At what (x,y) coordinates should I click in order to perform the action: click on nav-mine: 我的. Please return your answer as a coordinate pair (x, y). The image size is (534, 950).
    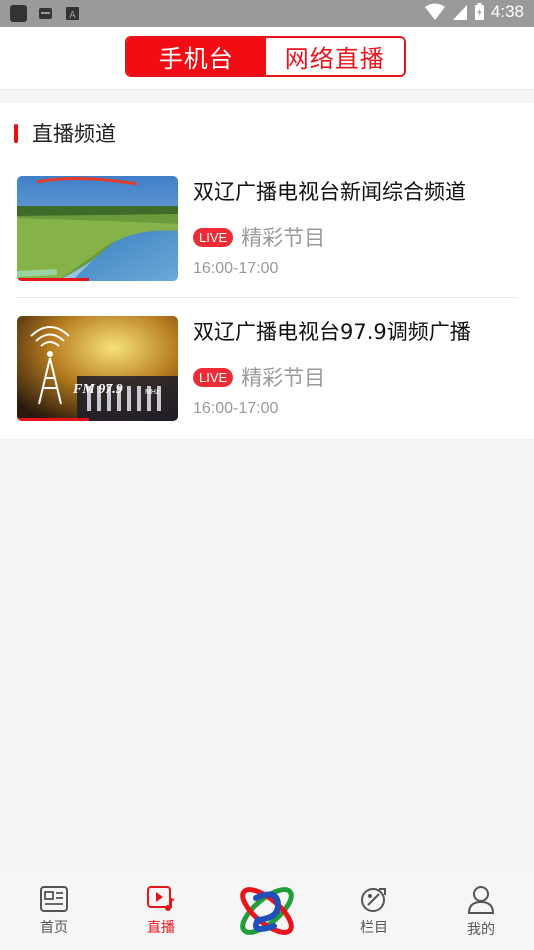
    Looking at the image, I should click on (481, 912).